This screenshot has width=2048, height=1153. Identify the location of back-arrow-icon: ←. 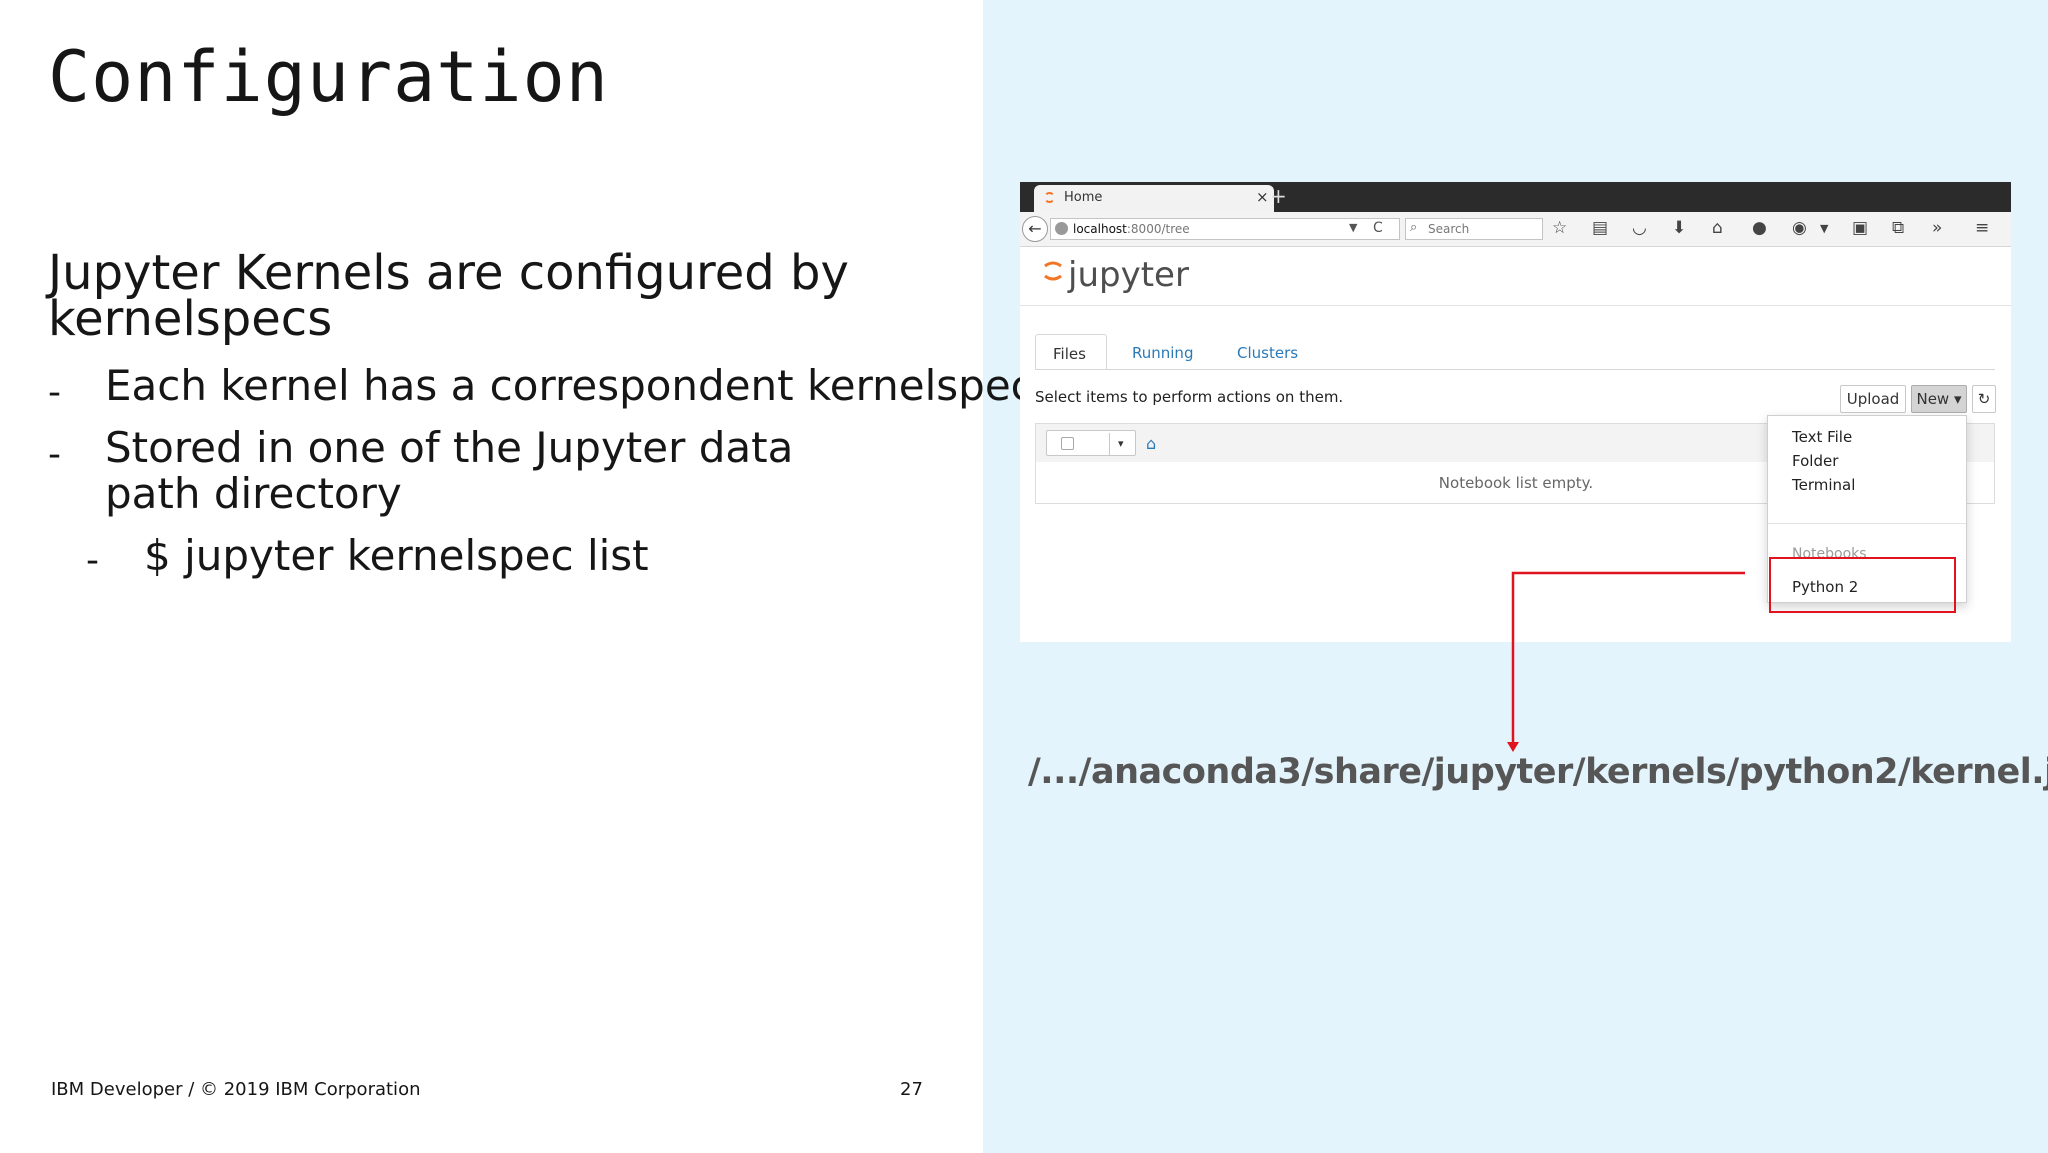
(1035, 229).